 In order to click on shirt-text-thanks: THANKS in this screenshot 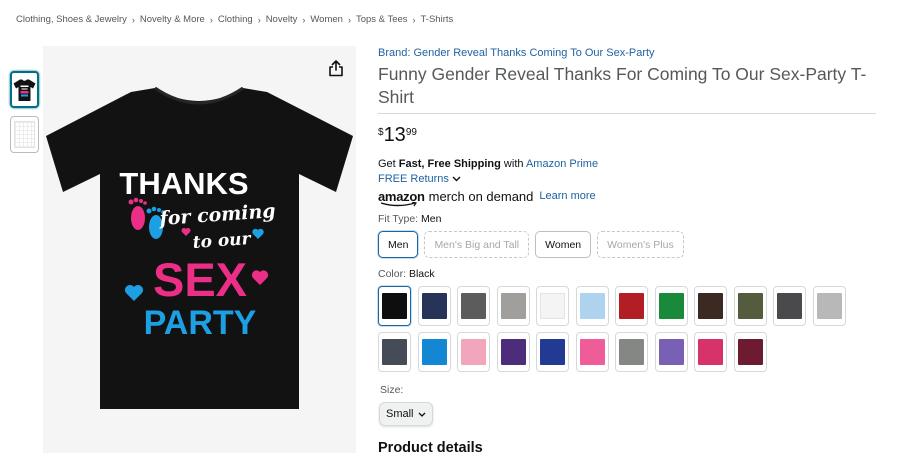, I will do `click(183, 183)`.